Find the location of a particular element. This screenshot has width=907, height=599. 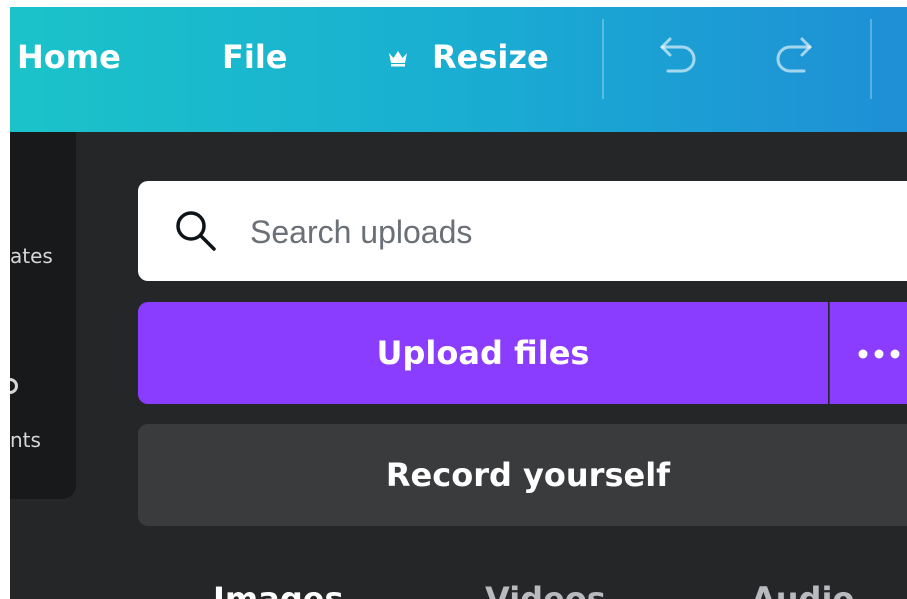

undo-icon is located at coordinates (676, 55).